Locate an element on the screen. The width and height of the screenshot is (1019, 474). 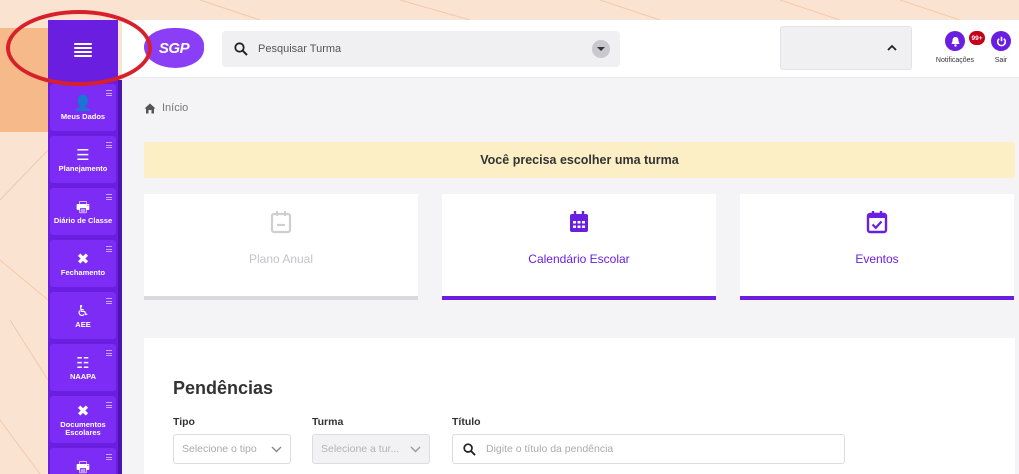
notifications-label: Notificações is located at coordinates (955, 60).